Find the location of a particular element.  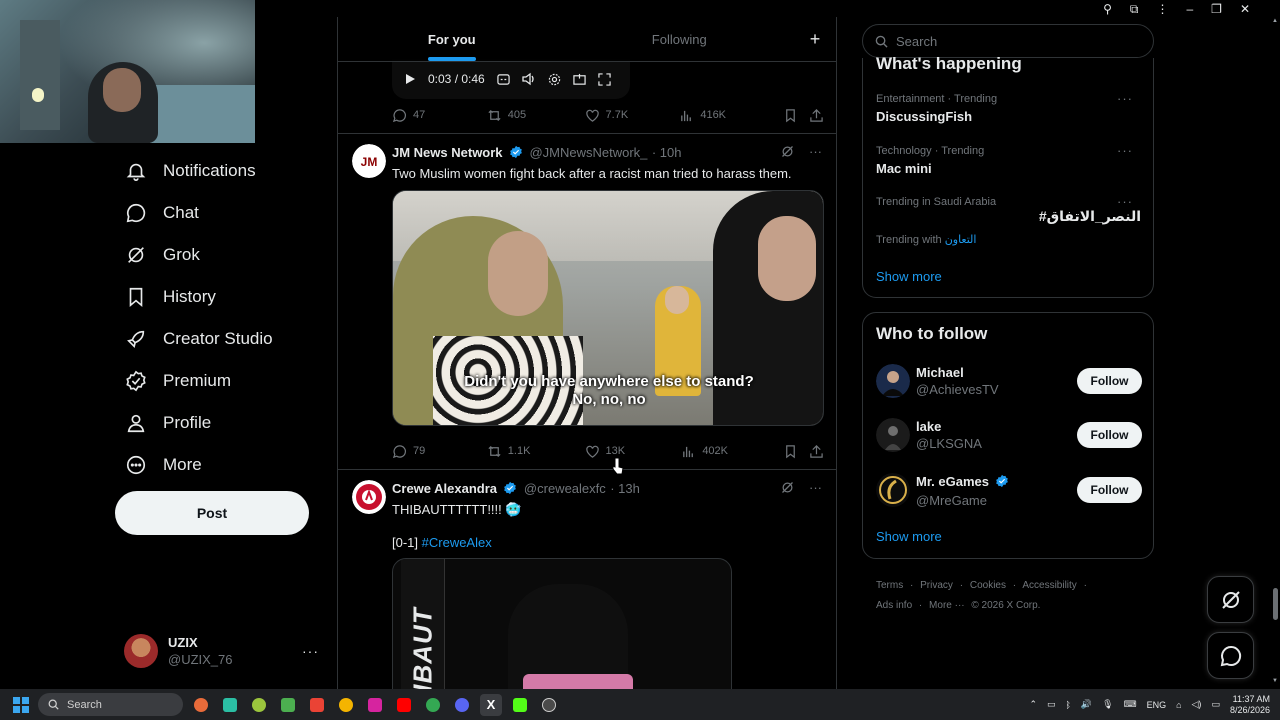

hashtag-link: #CreweAlex is located at coordinates (457, 542).